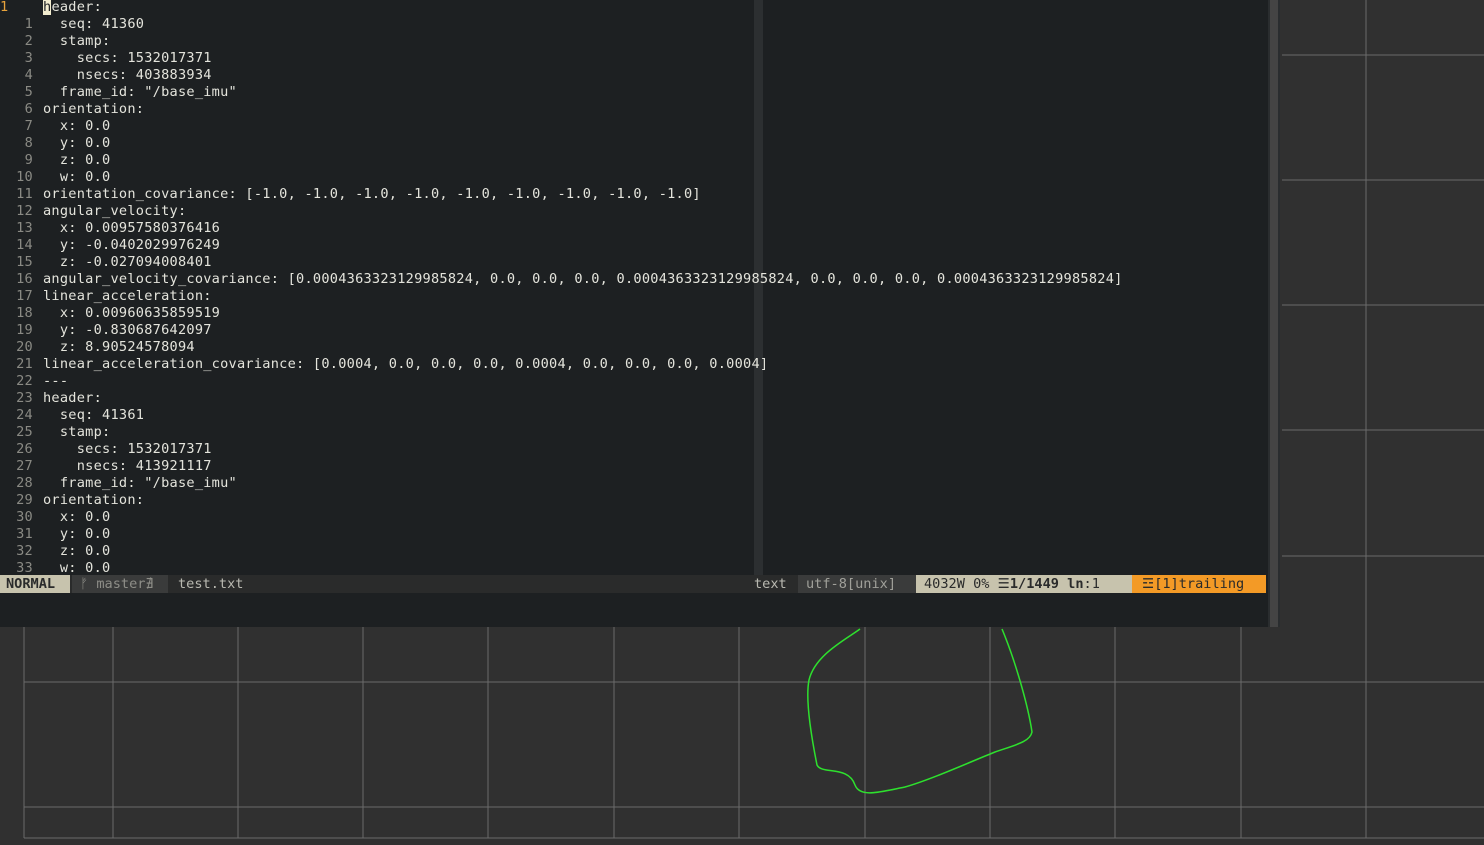 This screenshot has height=845, width=1484. Describe the element at coordinates (24, 534) in the screenshot. I see `line-number: 31` at that location.